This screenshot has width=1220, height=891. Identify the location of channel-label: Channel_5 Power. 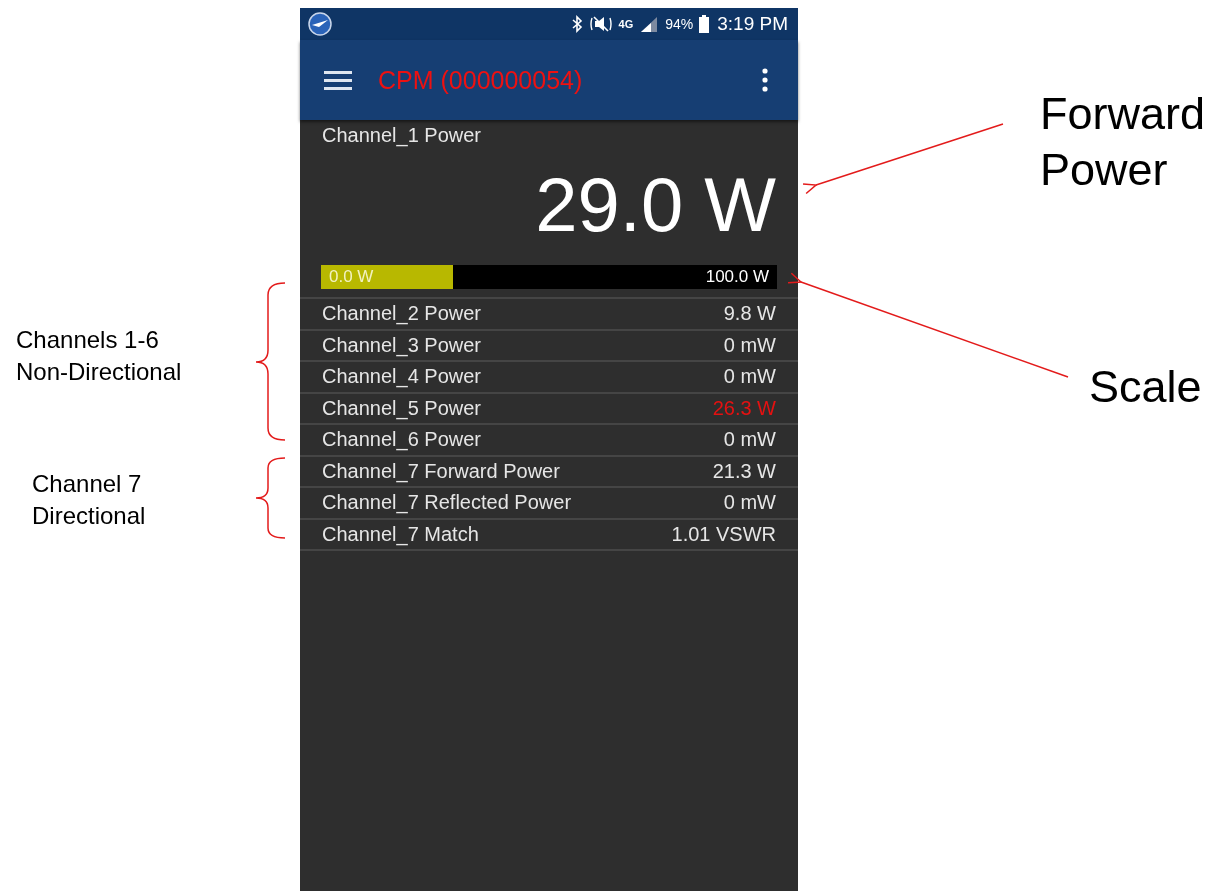
(401, 408).